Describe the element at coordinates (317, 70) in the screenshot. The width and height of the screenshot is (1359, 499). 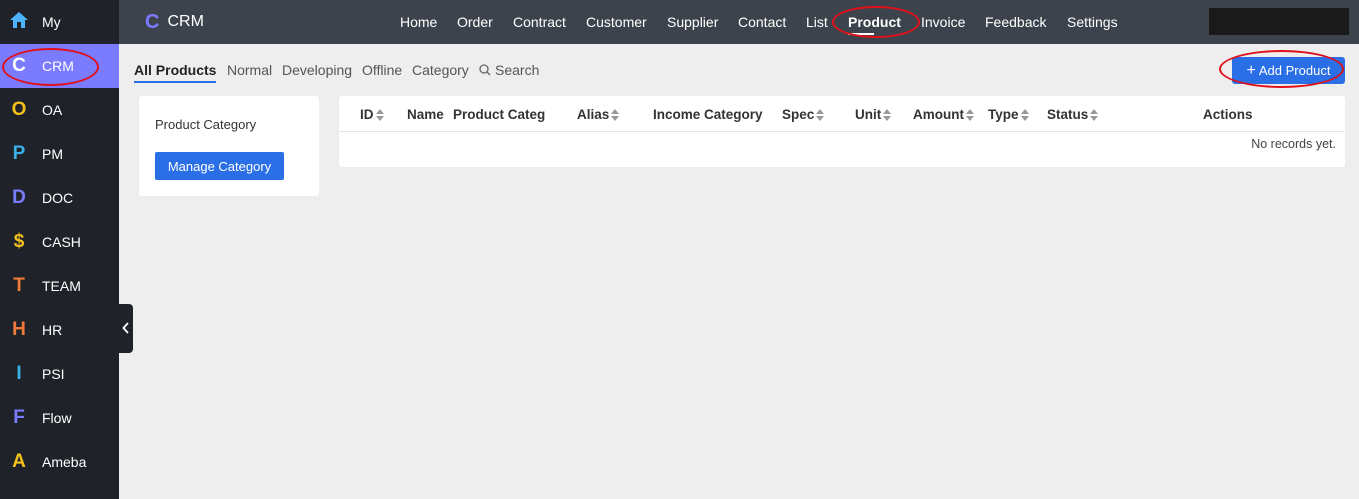
I see `tab-developing: Developing` at that location.